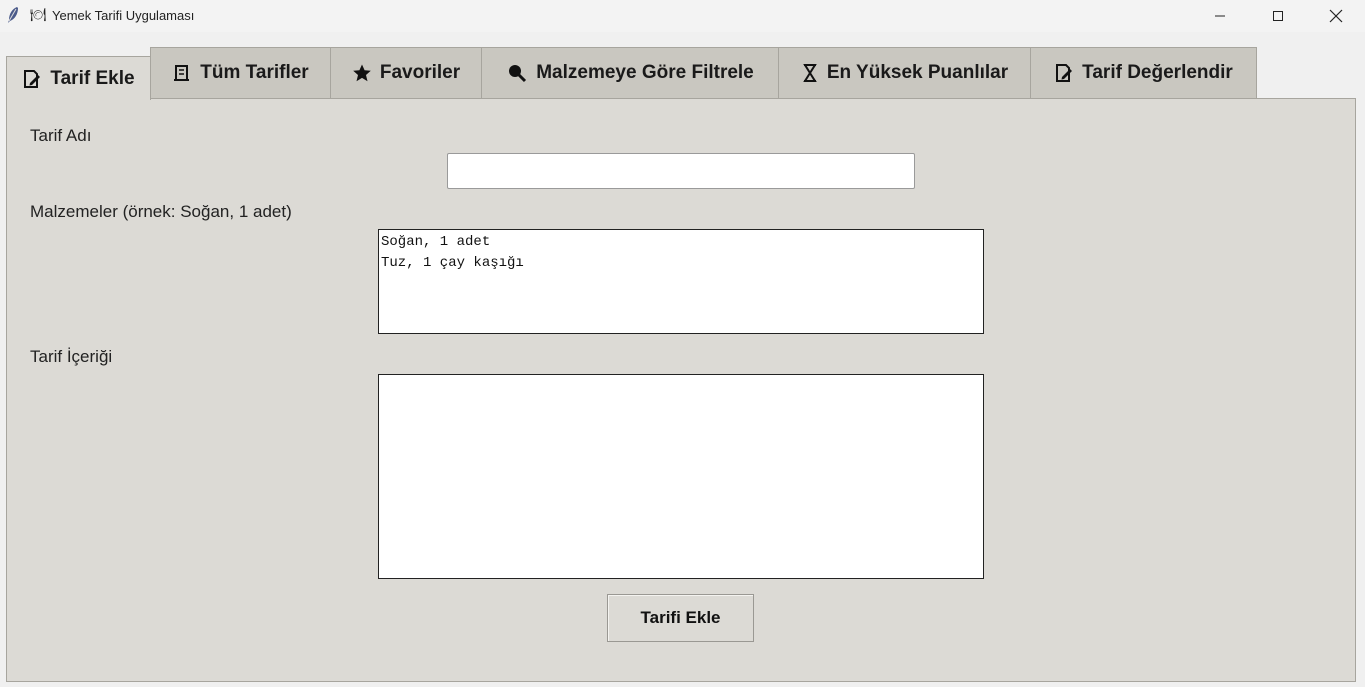  What do you see at coordinates (645, 72) in the screenshot?
I see `tab-label: Malzemeye Göre Filtrele` at bounding box center [645, 72].